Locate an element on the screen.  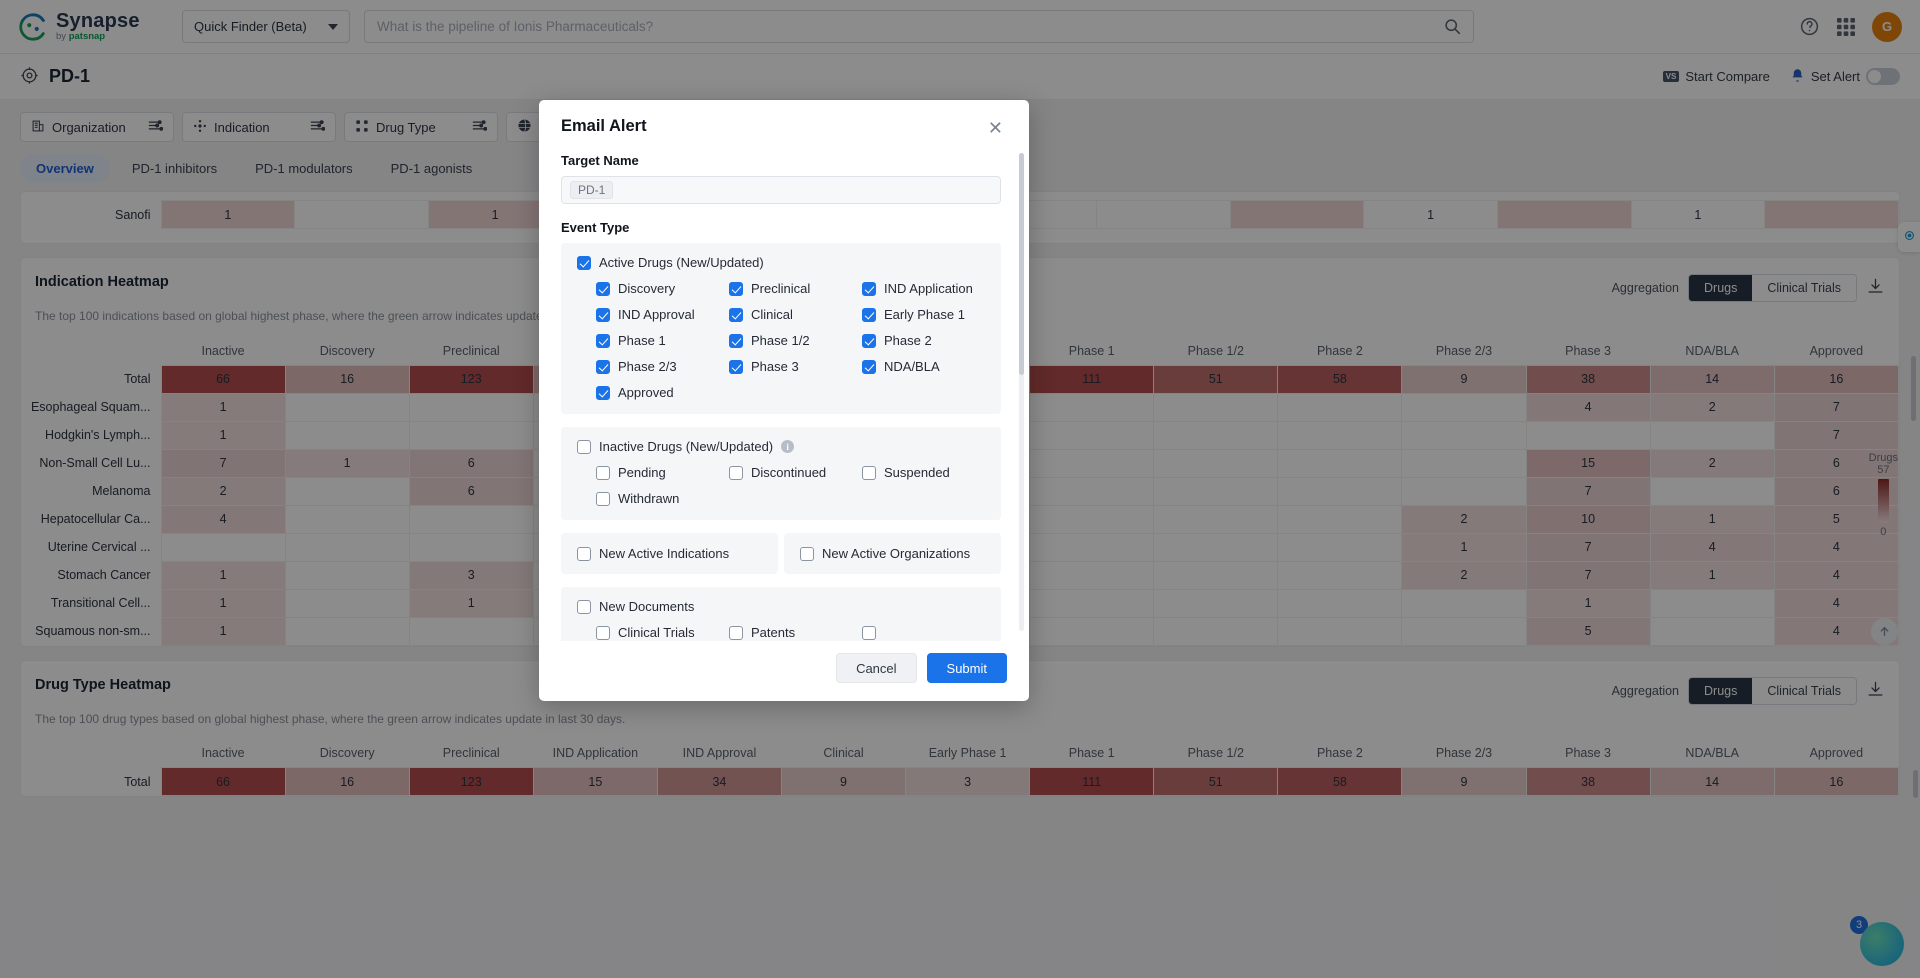
checkbox-phase-3: Phase 3 is located at coordinates (795, 366).